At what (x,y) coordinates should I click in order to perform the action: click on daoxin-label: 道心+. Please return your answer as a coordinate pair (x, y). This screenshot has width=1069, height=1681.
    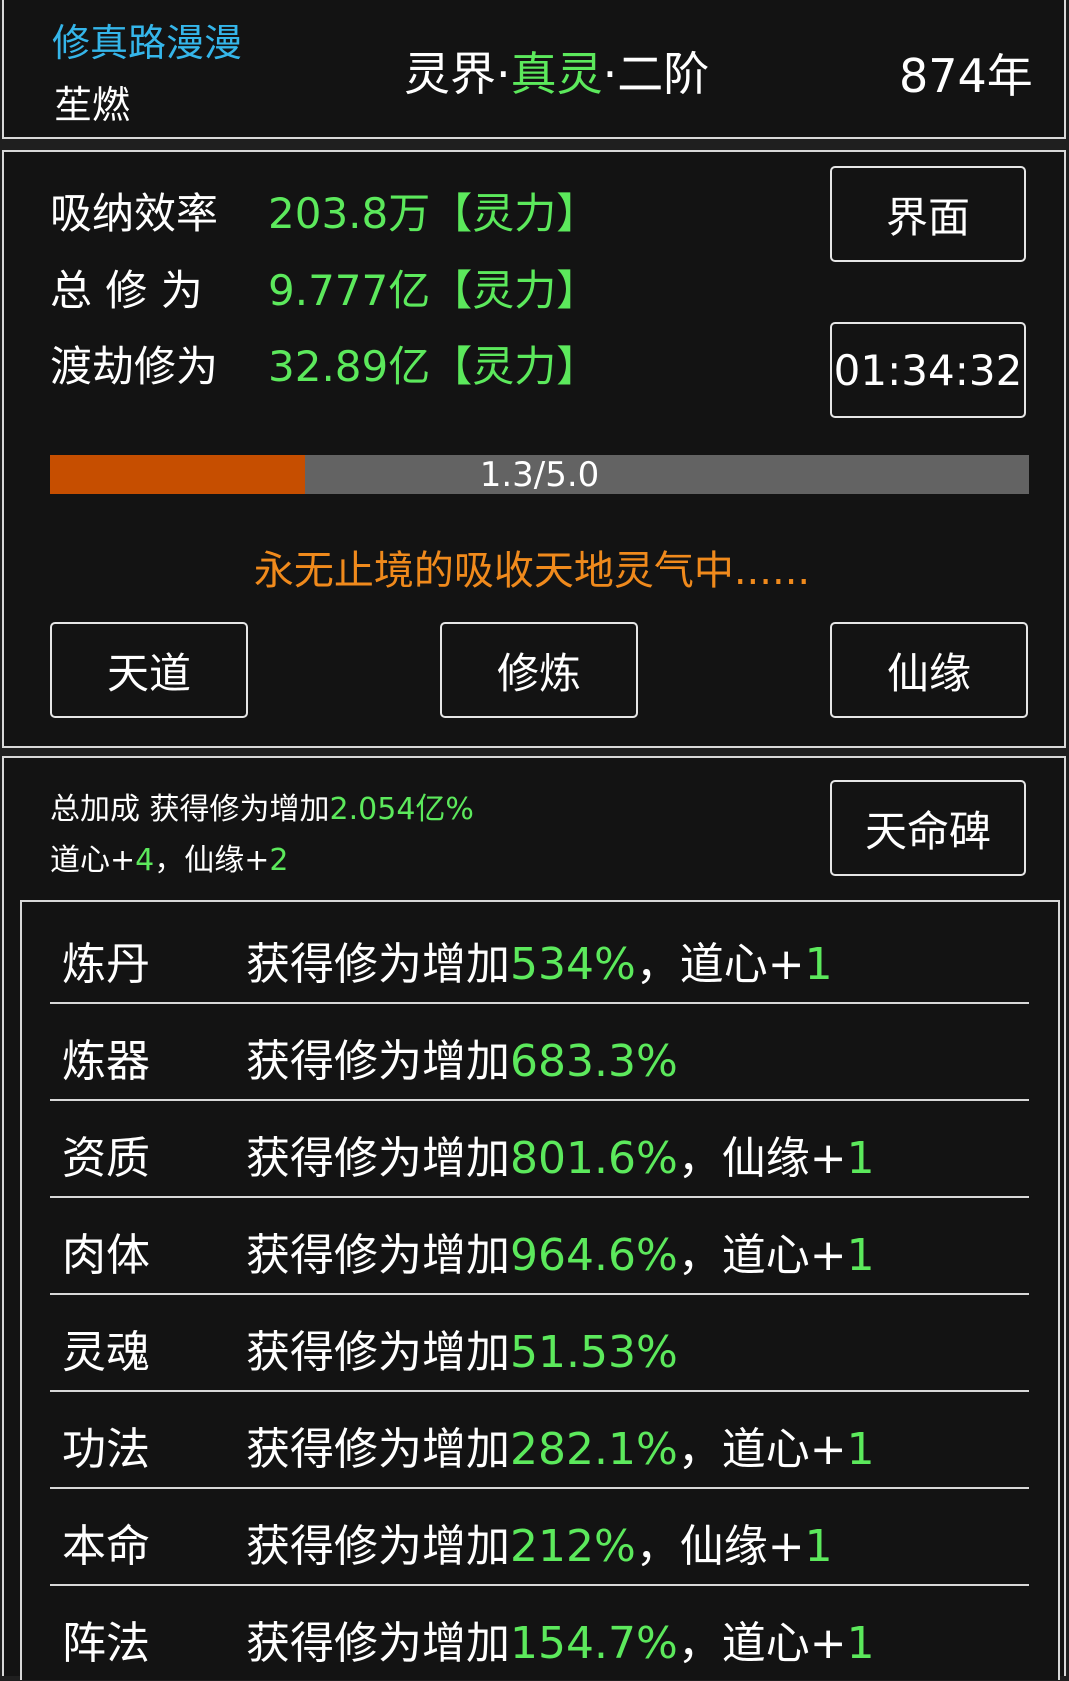
    Looking at the image, I should click on (93, 860).